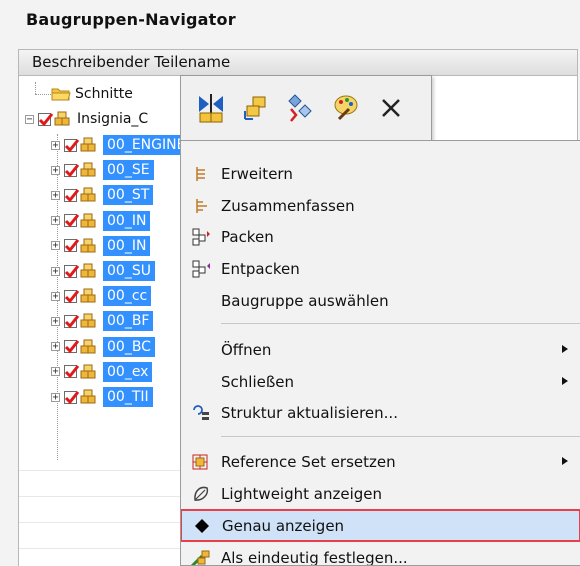 The width and height of the screenshot is (580, 566). What do you see at coordinates (103, 347) in the screenshot?
I see `tree-row: +00_BC` at bounding box center [103, 347].